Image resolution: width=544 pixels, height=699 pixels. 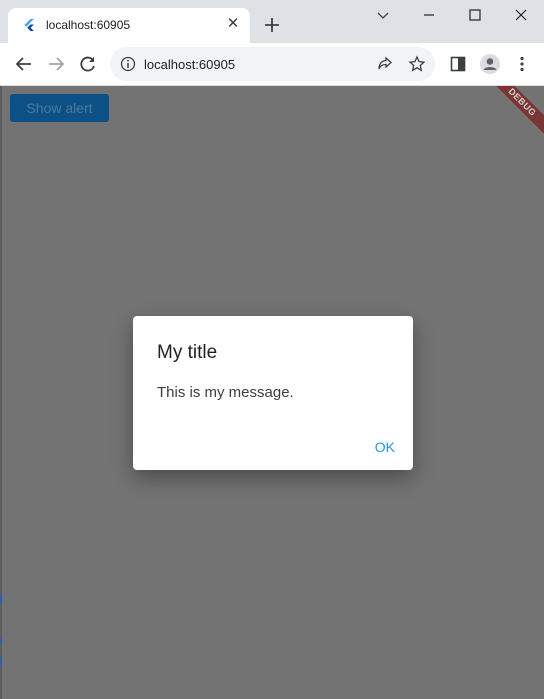 I want to click on browser-toolbar: localhost:60905, so click(x=272, y=64).